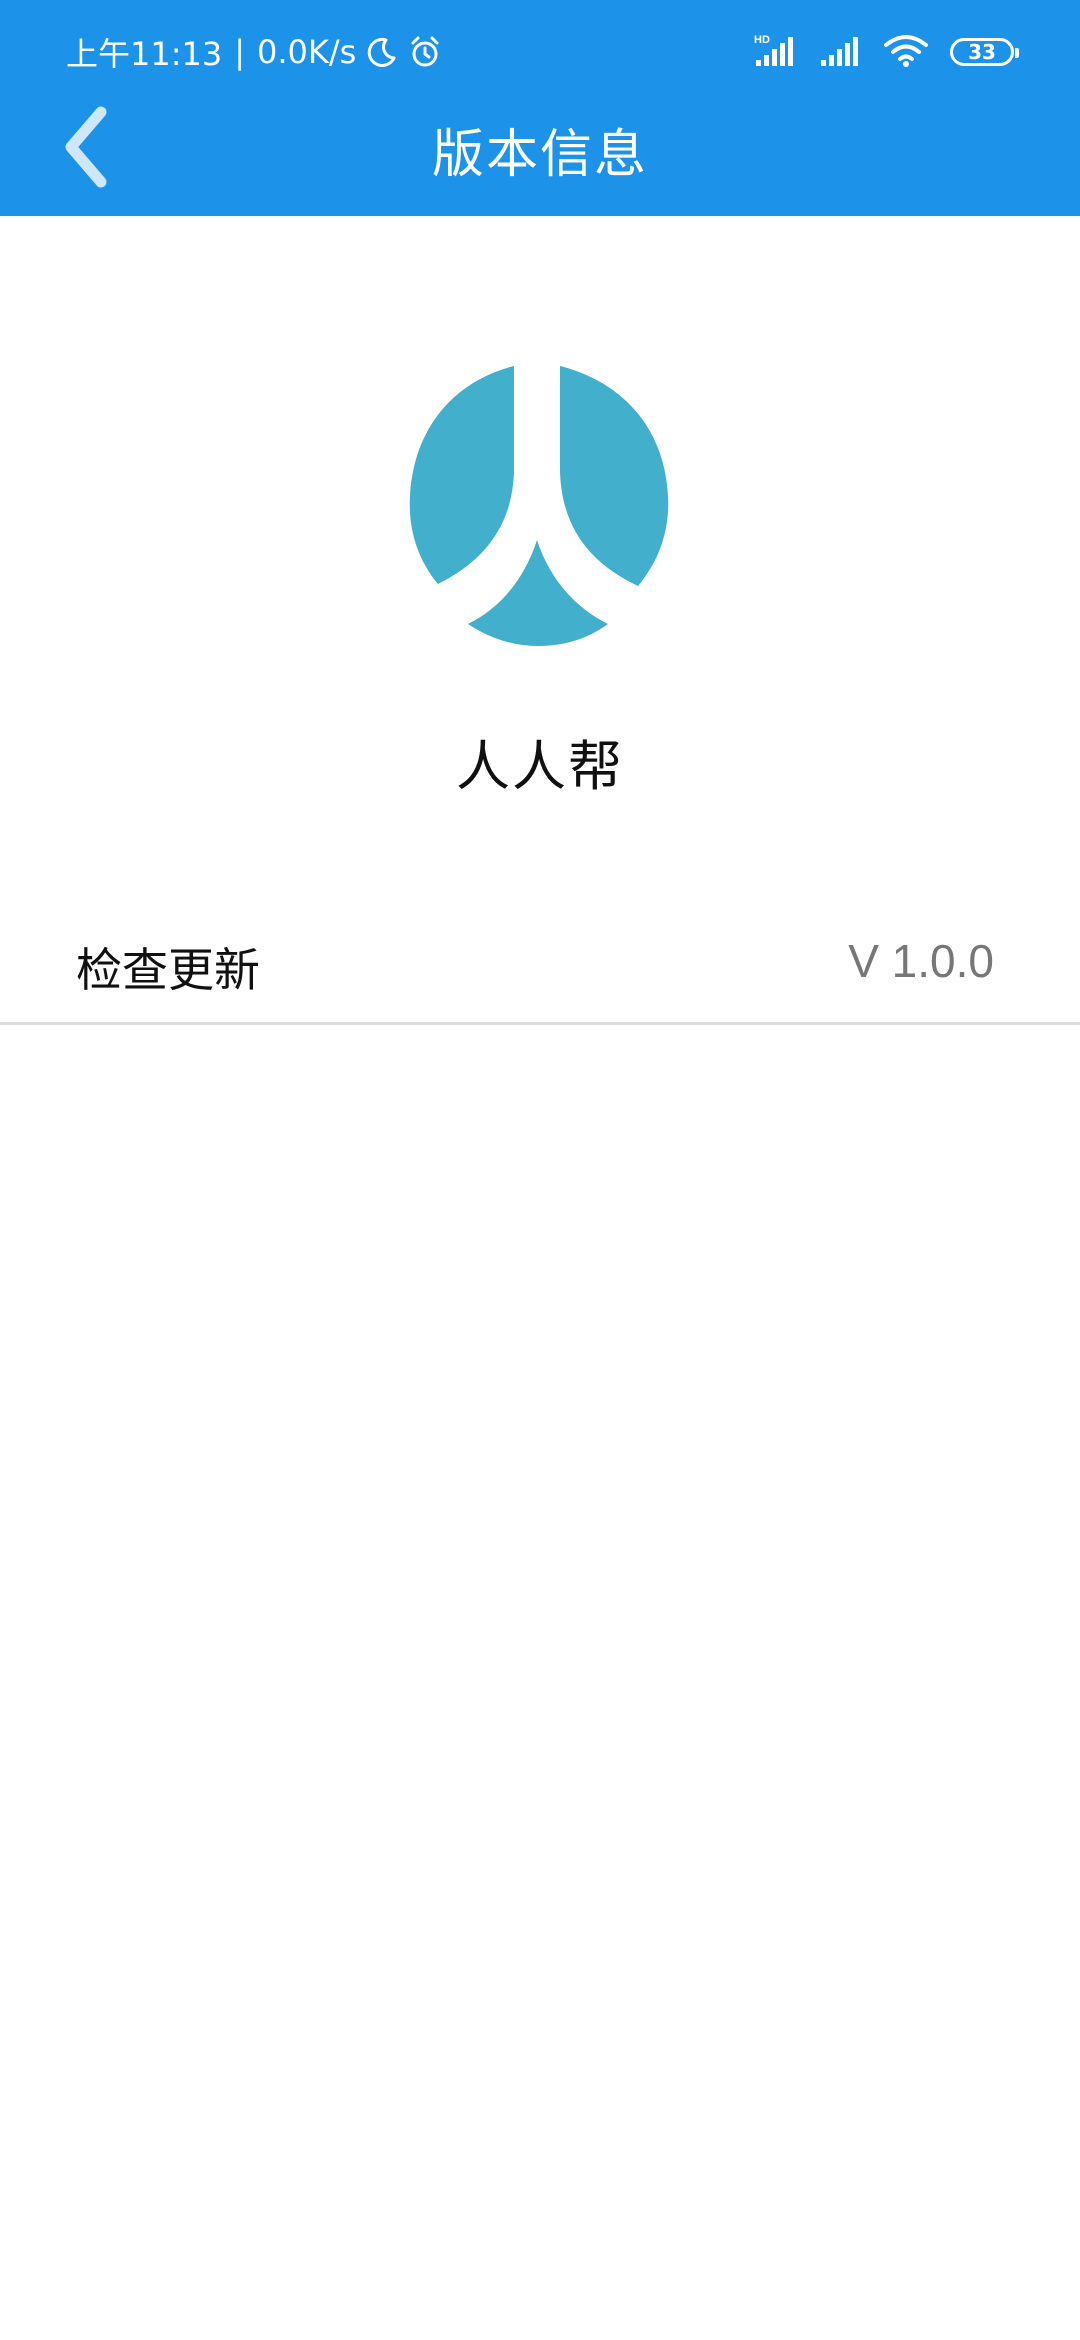 The height and width of the screenshot is (2340, 1080). What do you see at coordinates (540, 766) in the screenshot?
I see `app-name: 人人帮` at bounding box center [540, 766].